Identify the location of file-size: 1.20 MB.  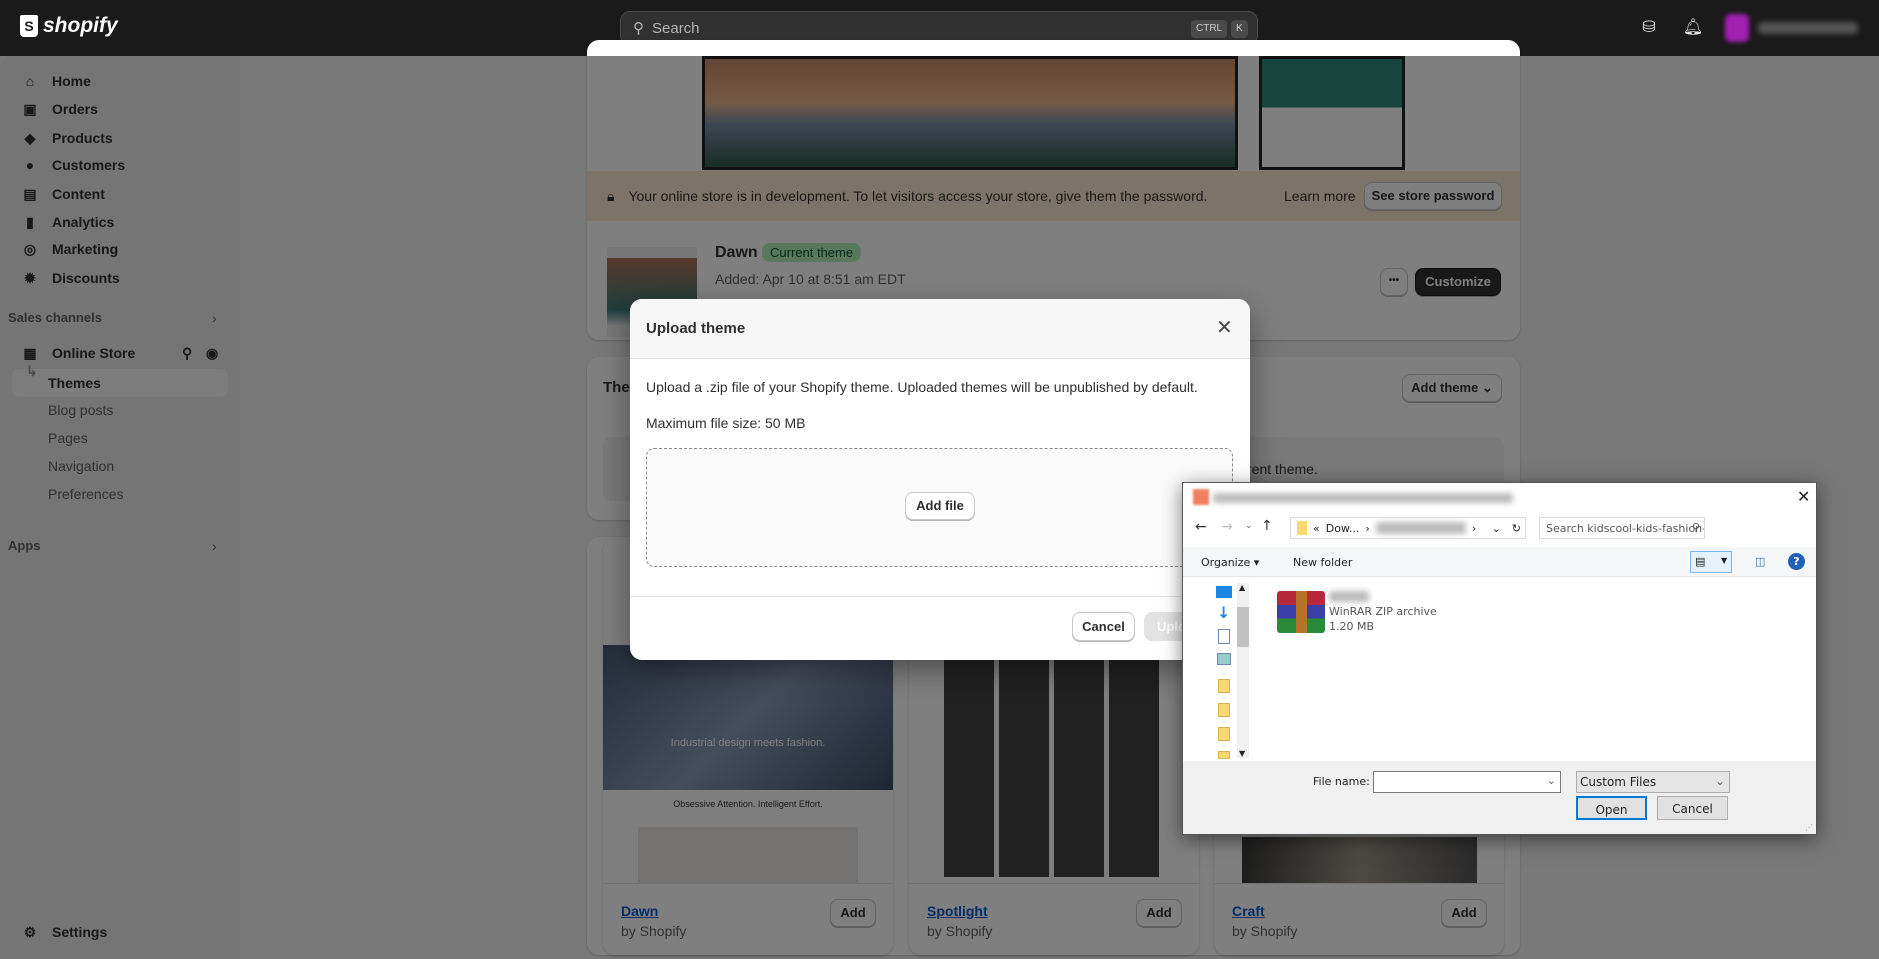
(1352, 626).